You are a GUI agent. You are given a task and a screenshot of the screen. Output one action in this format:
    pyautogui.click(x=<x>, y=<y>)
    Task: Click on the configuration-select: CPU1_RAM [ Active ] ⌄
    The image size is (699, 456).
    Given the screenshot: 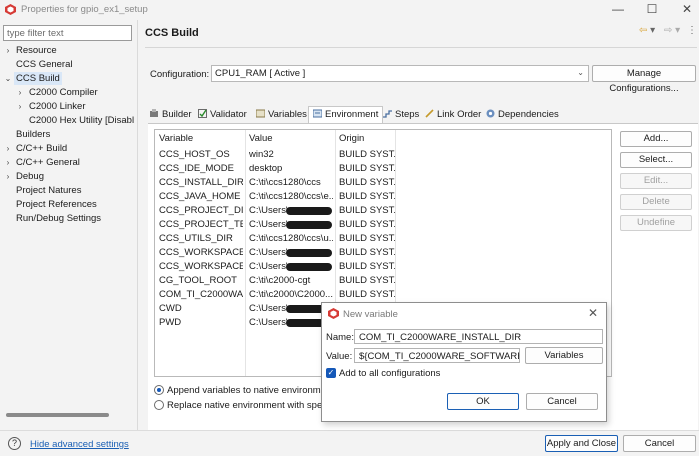 What is the action you would take?
    pyautogui.click(x=400, y=73)
    